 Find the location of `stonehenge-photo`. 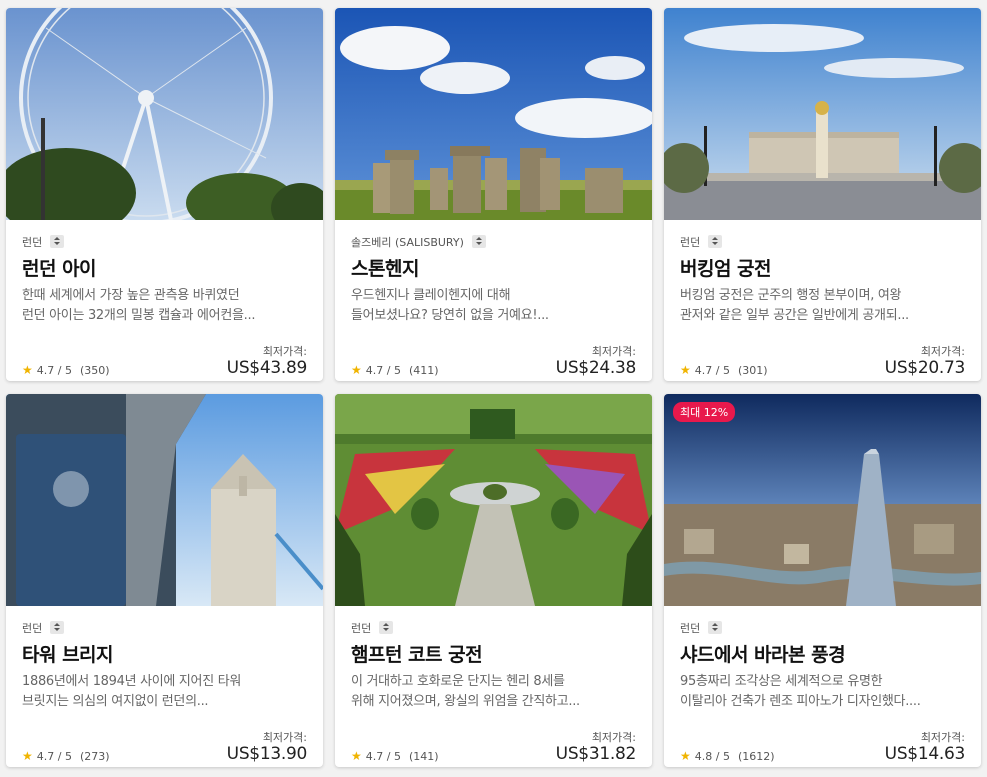

stonehenge-photo is located at coordinates (493, 114).